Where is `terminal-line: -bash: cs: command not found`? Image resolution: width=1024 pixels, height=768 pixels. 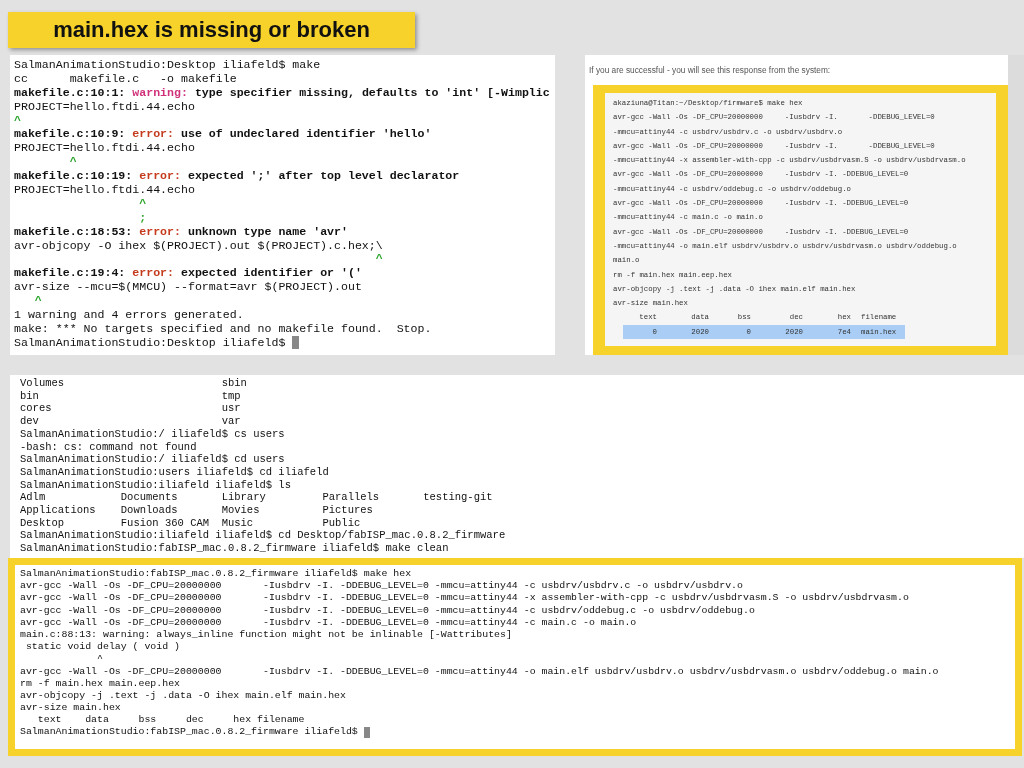
terminal-line: -bash: cs: command not found is located at coordinates (109, 447).